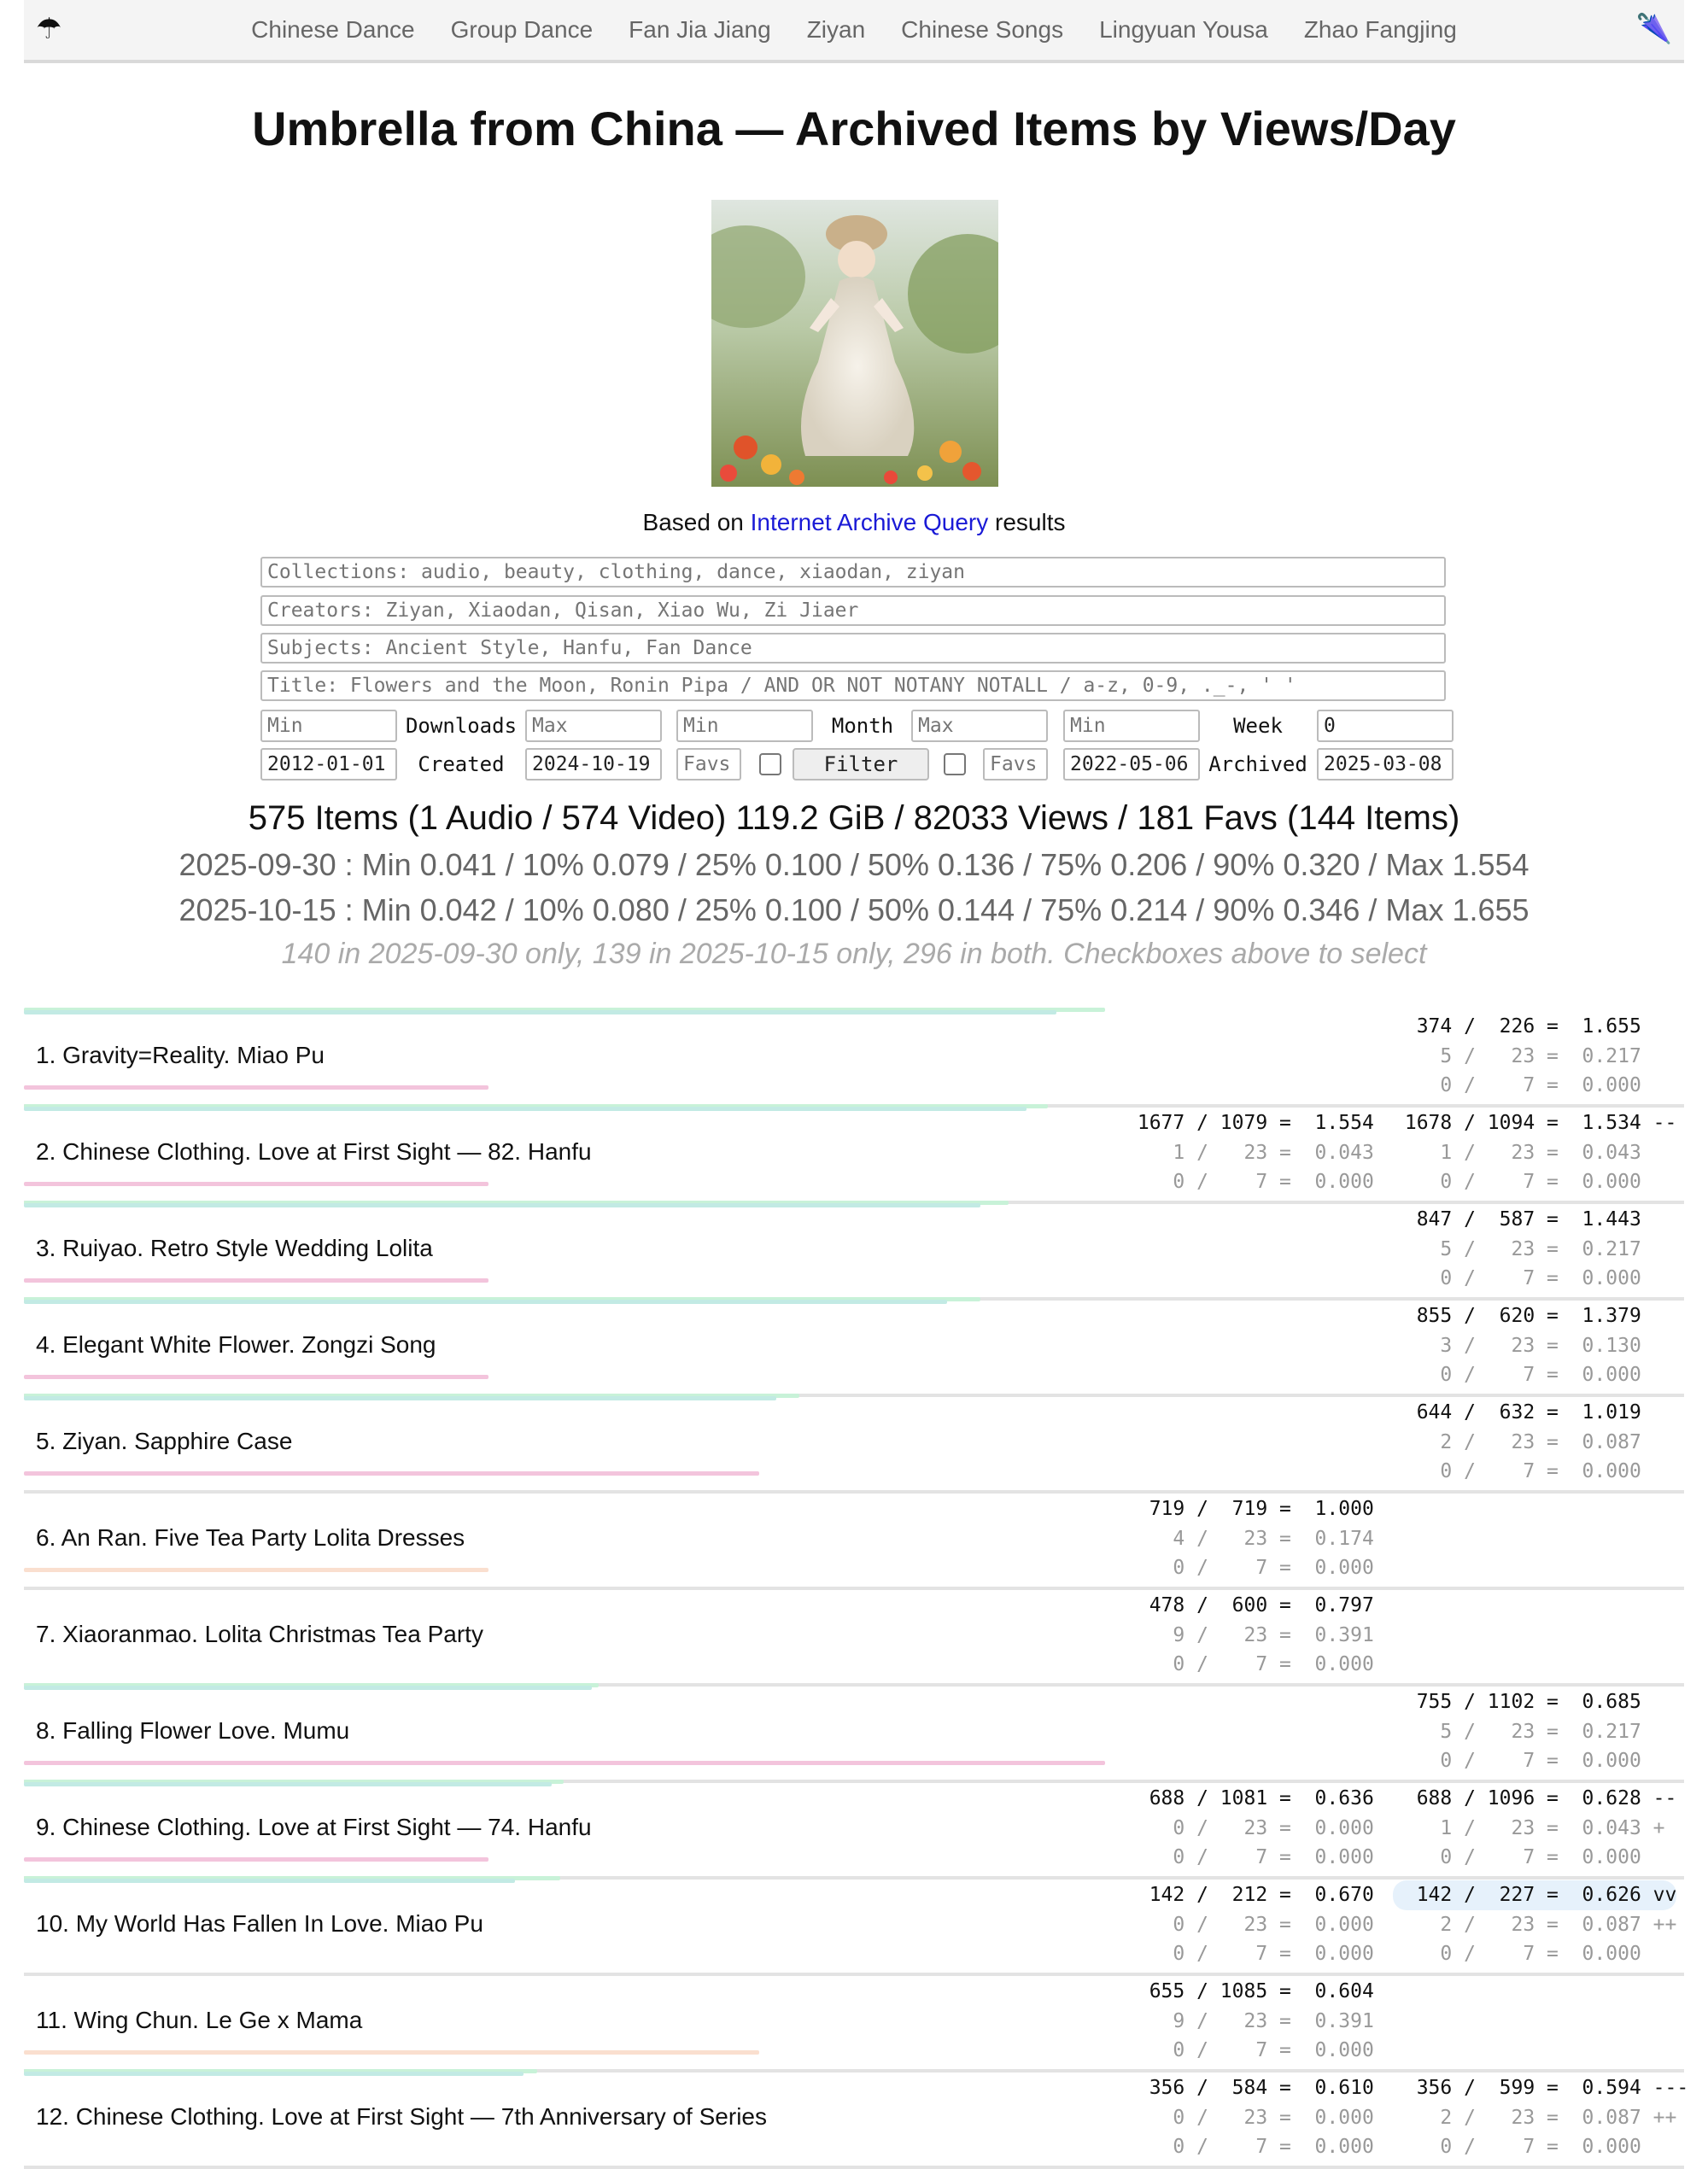 The image size is (1708, 2169). I want to click on creators-input, so click(853, 610).